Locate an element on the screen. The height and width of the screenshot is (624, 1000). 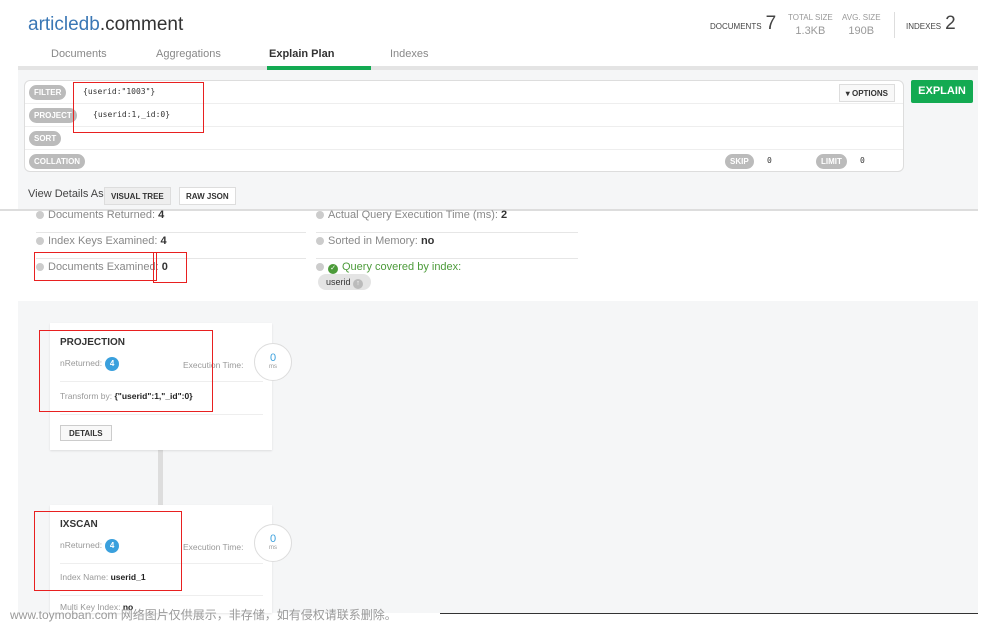
skip-label: SKIP is located at coordinates (739, 161).